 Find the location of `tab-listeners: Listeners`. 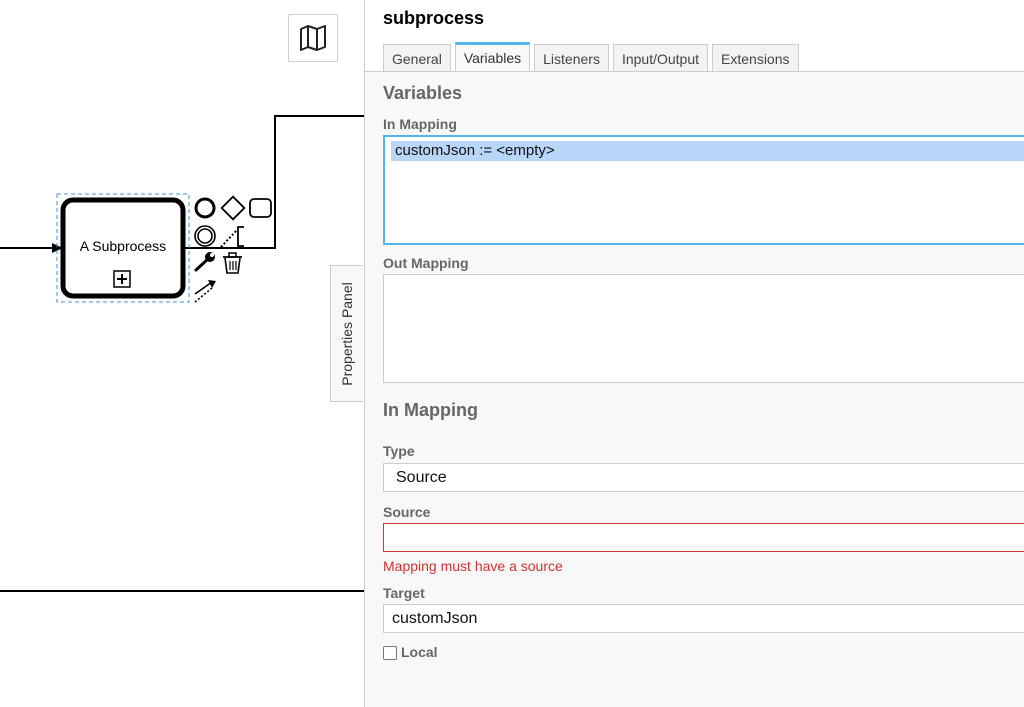

tab-listeners: Listeners is located at coordinates (571, 58).